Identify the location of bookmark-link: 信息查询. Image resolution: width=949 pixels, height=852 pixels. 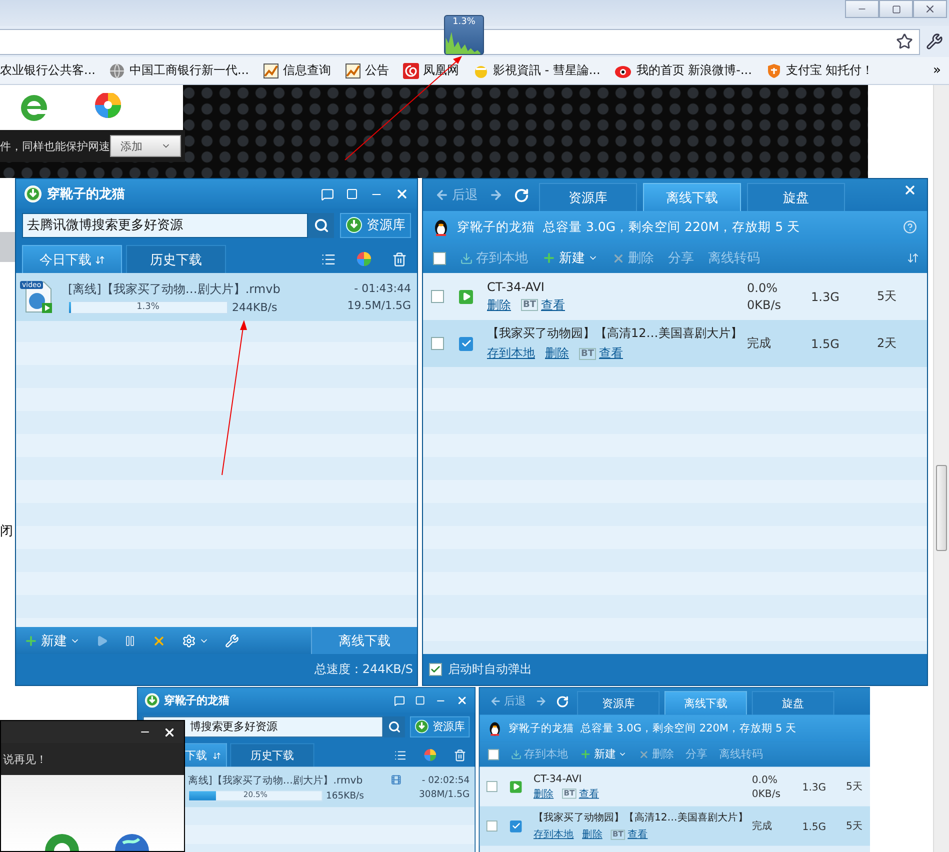
(296, 70).